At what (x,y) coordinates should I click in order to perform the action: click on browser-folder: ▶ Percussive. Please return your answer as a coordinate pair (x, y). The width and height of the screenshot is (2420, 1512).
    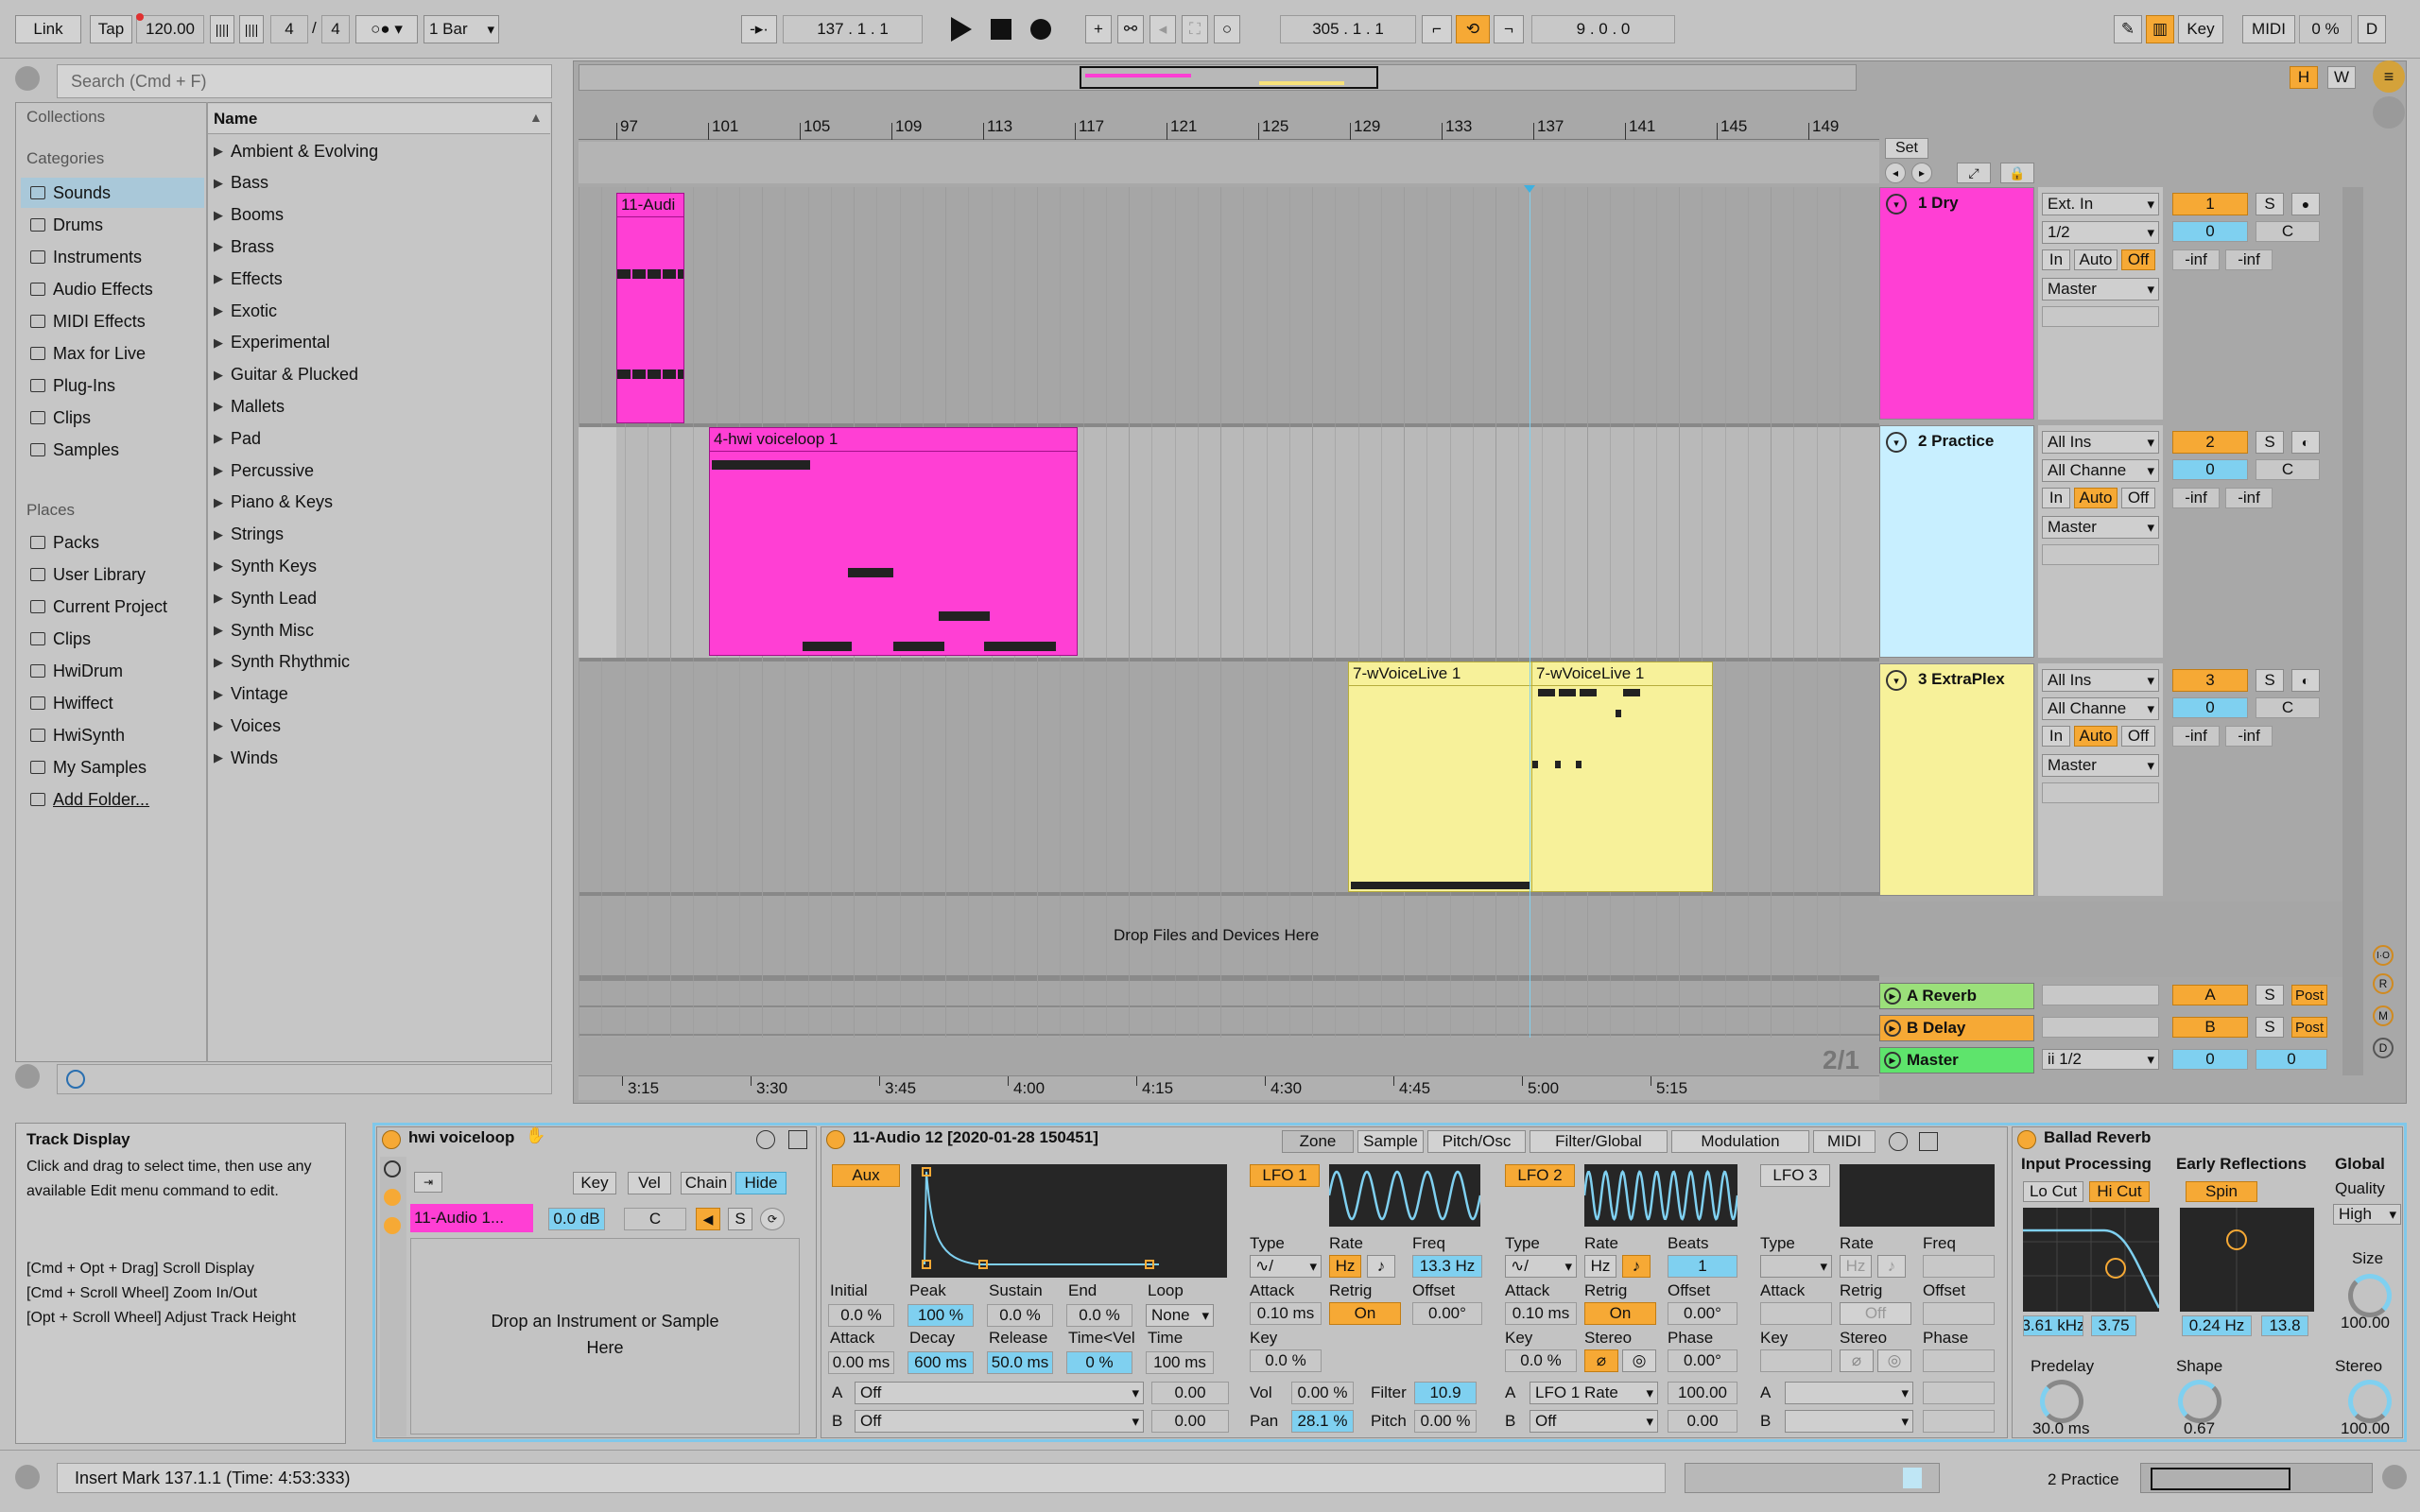
    Looking at the image, I should click on (264, 470).